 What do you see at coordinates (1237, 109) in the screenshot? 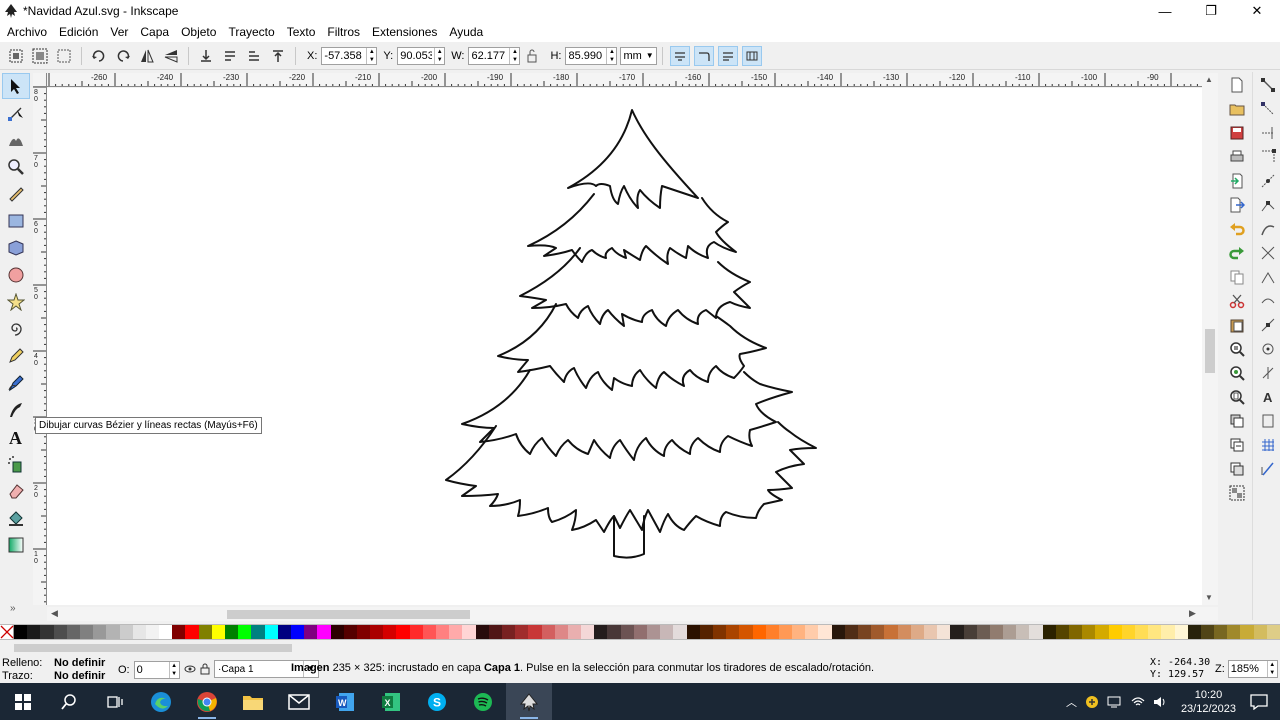
I see `open-folder-icon` at bounding box center [1237, 109].